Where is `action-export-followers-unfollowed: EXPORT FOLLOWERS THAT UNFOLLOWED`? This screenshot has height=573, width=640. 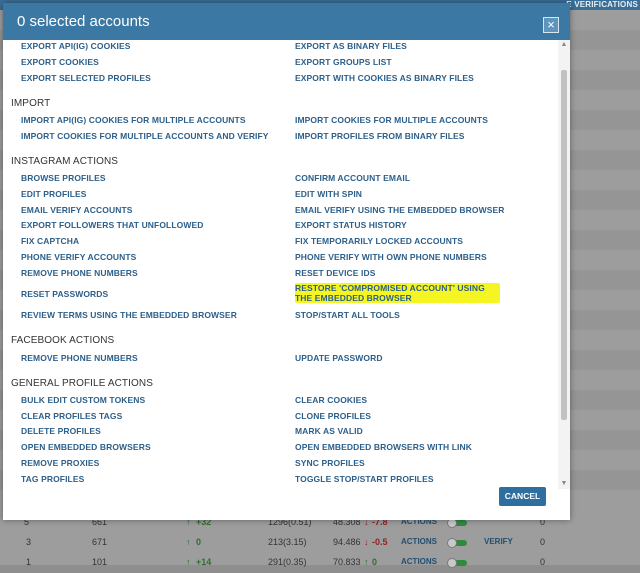
action-export-followers-unfollowed: EXPORT FOLLOWERS THAT UNFOLLOWED is located at coordinates (112, 225).